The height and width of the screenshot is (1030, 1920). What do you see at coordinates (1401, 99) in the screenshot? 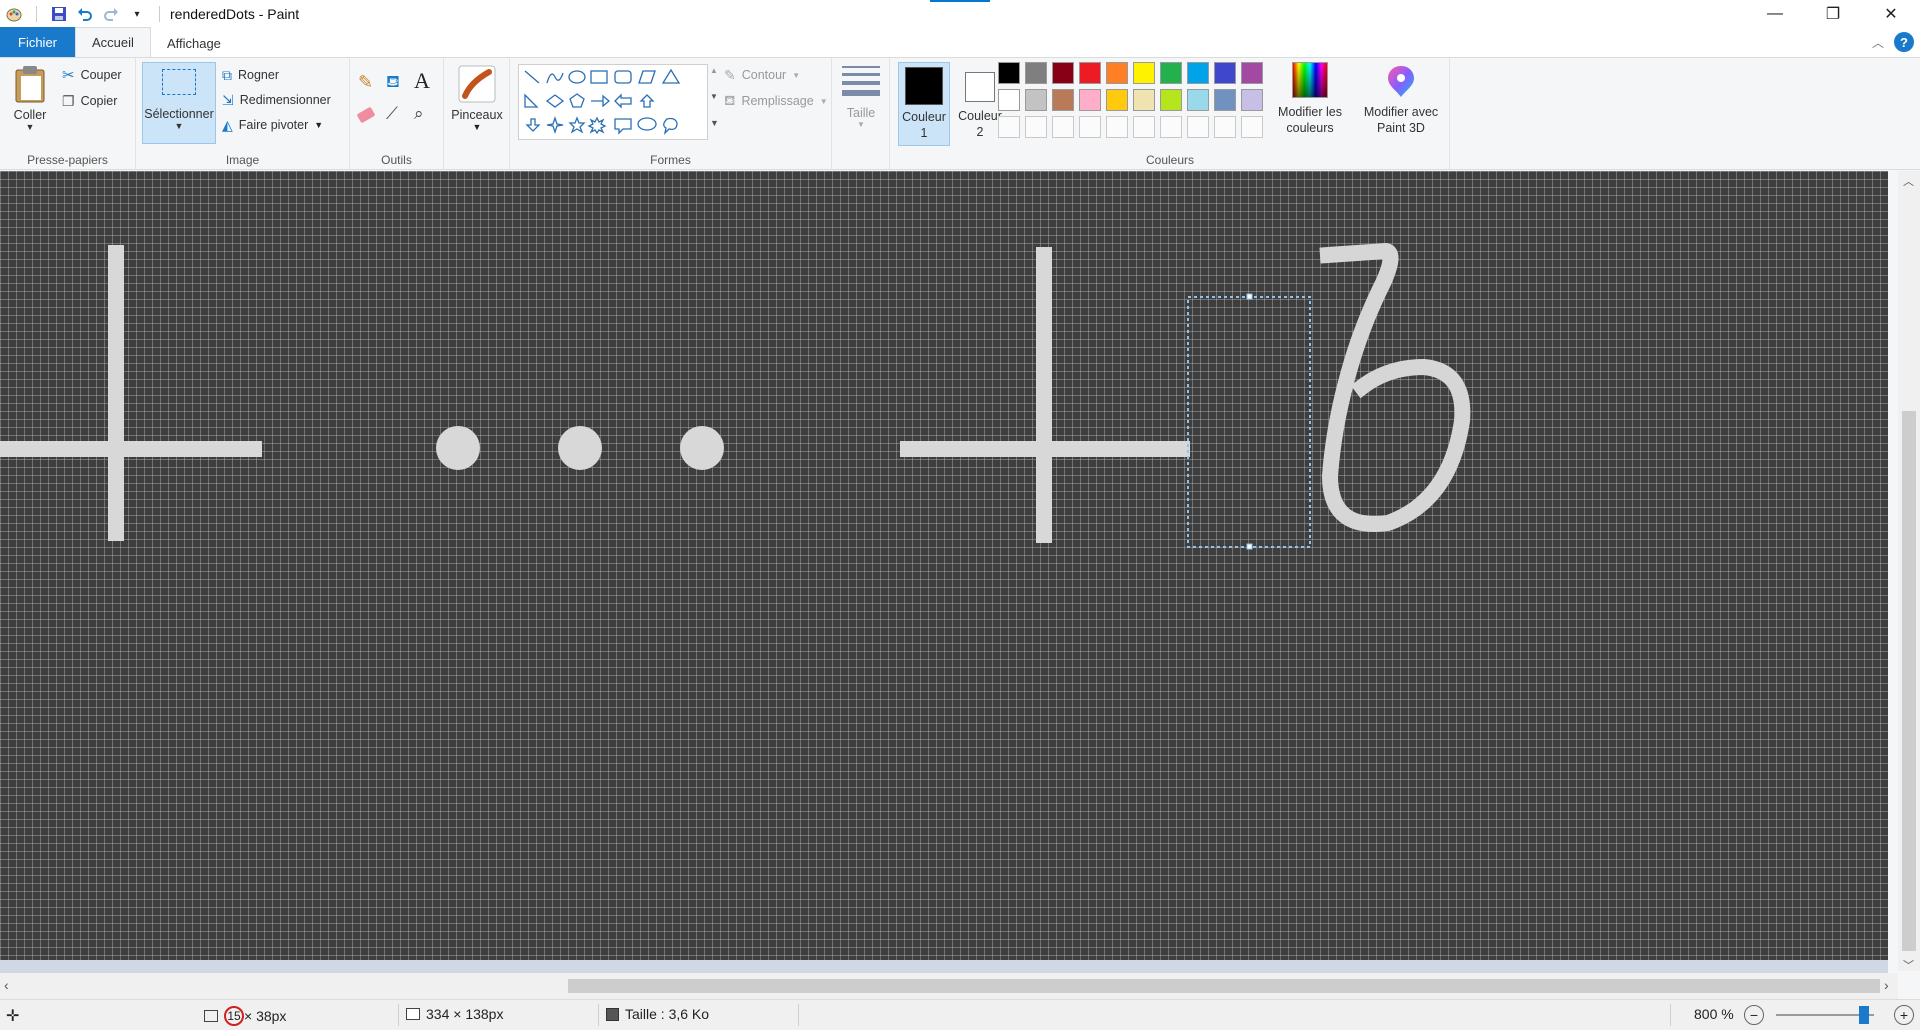
I see `paint3d-button: Modifier avec Paint 3D` at bounding box center [1401, 99].